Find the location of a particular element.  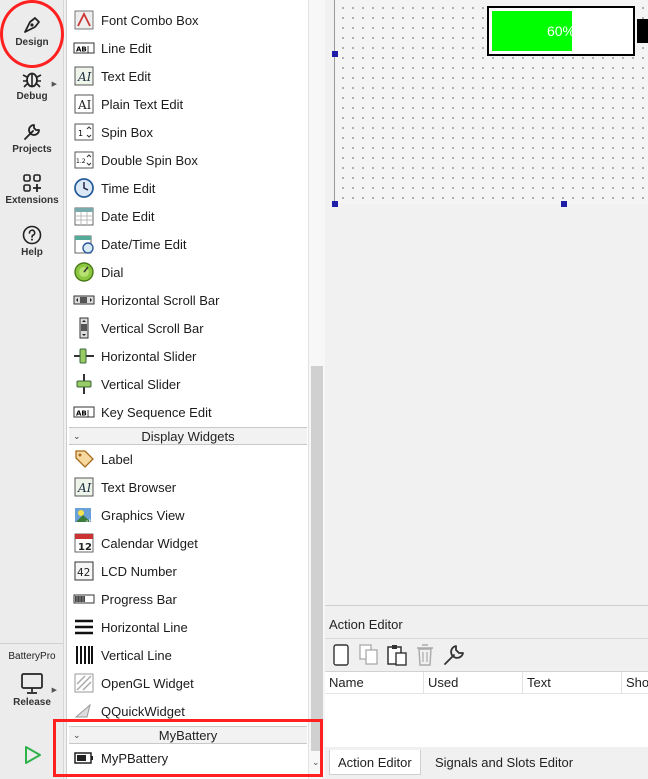

mode-projects: Projects is located at coordinates (32, 138).